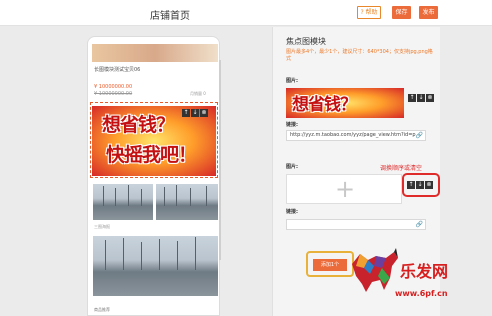  What do you see at coordinates (102, 309) in the screenshot?
I see `footer-label: 商品推荐` at bounding box center [102, 309].